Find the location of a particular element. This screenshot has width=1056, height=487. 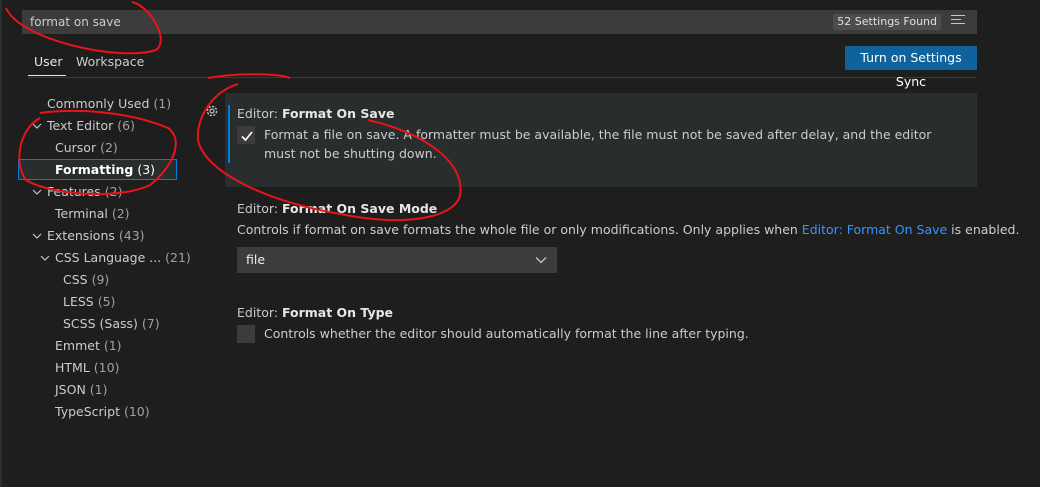

toc-label: Formatting is located at coordinates (94, 169).